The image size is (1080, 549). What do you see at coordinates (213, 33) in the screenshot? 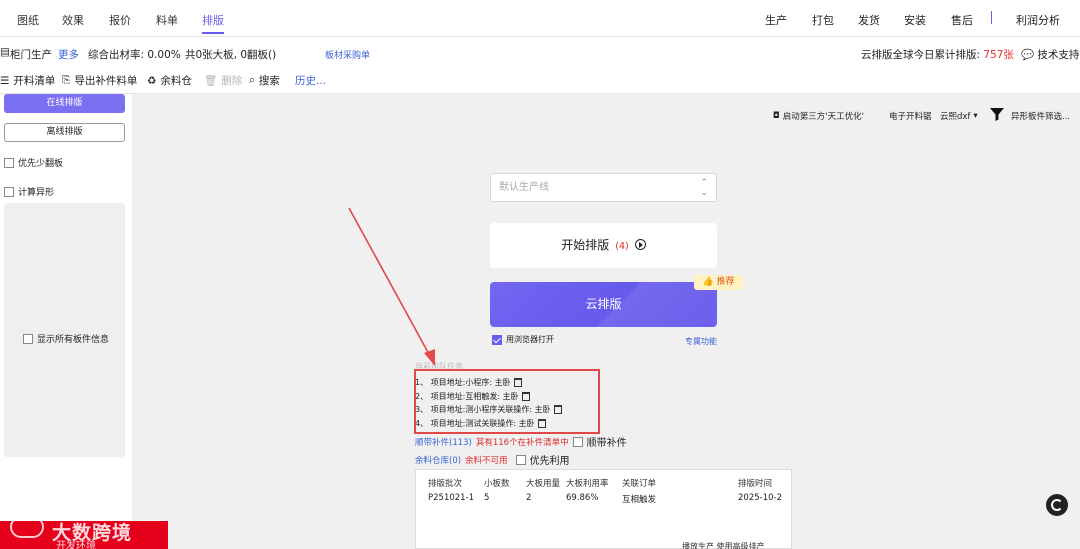
I see `active-tab-indicator` at bounding box center [213, 33].